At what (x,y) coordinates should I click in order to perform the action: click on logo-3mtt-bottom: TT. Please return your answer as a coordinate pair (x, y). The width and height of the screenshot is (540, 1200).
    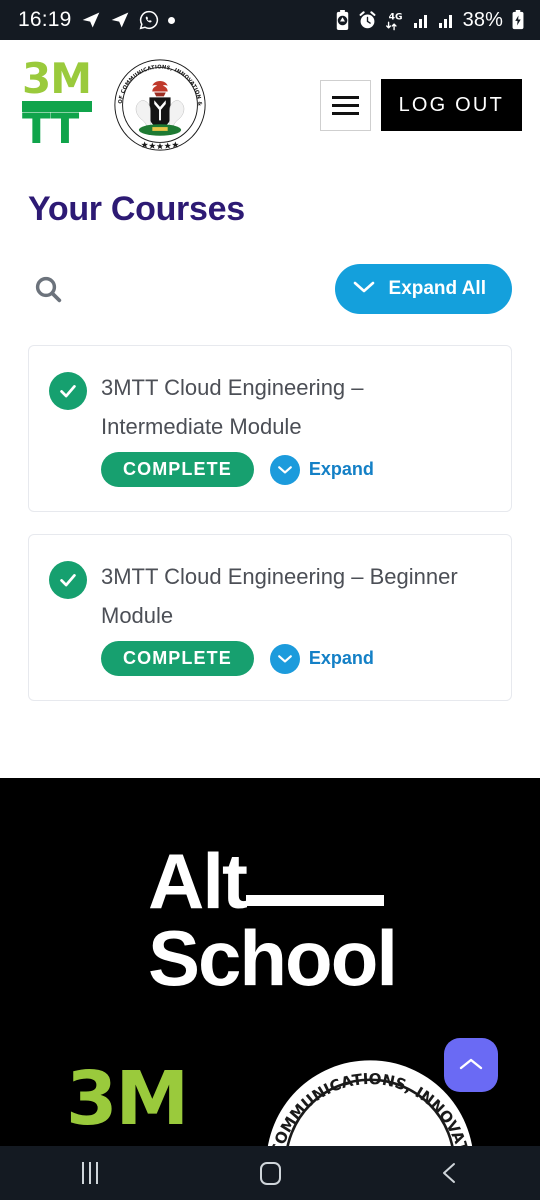
    Looking at the image, I should click on (50, 128).